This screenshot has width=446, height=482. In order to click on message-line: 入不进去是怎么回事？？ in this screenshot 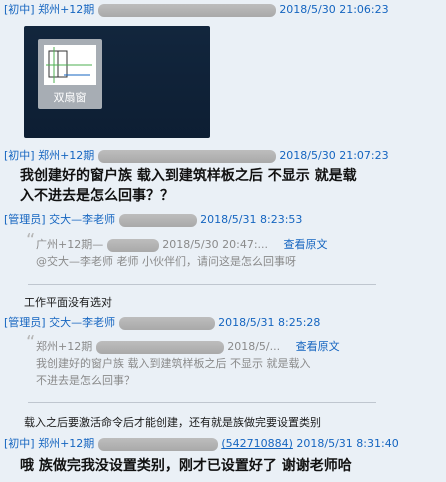, I will do `click(97, 196)`.